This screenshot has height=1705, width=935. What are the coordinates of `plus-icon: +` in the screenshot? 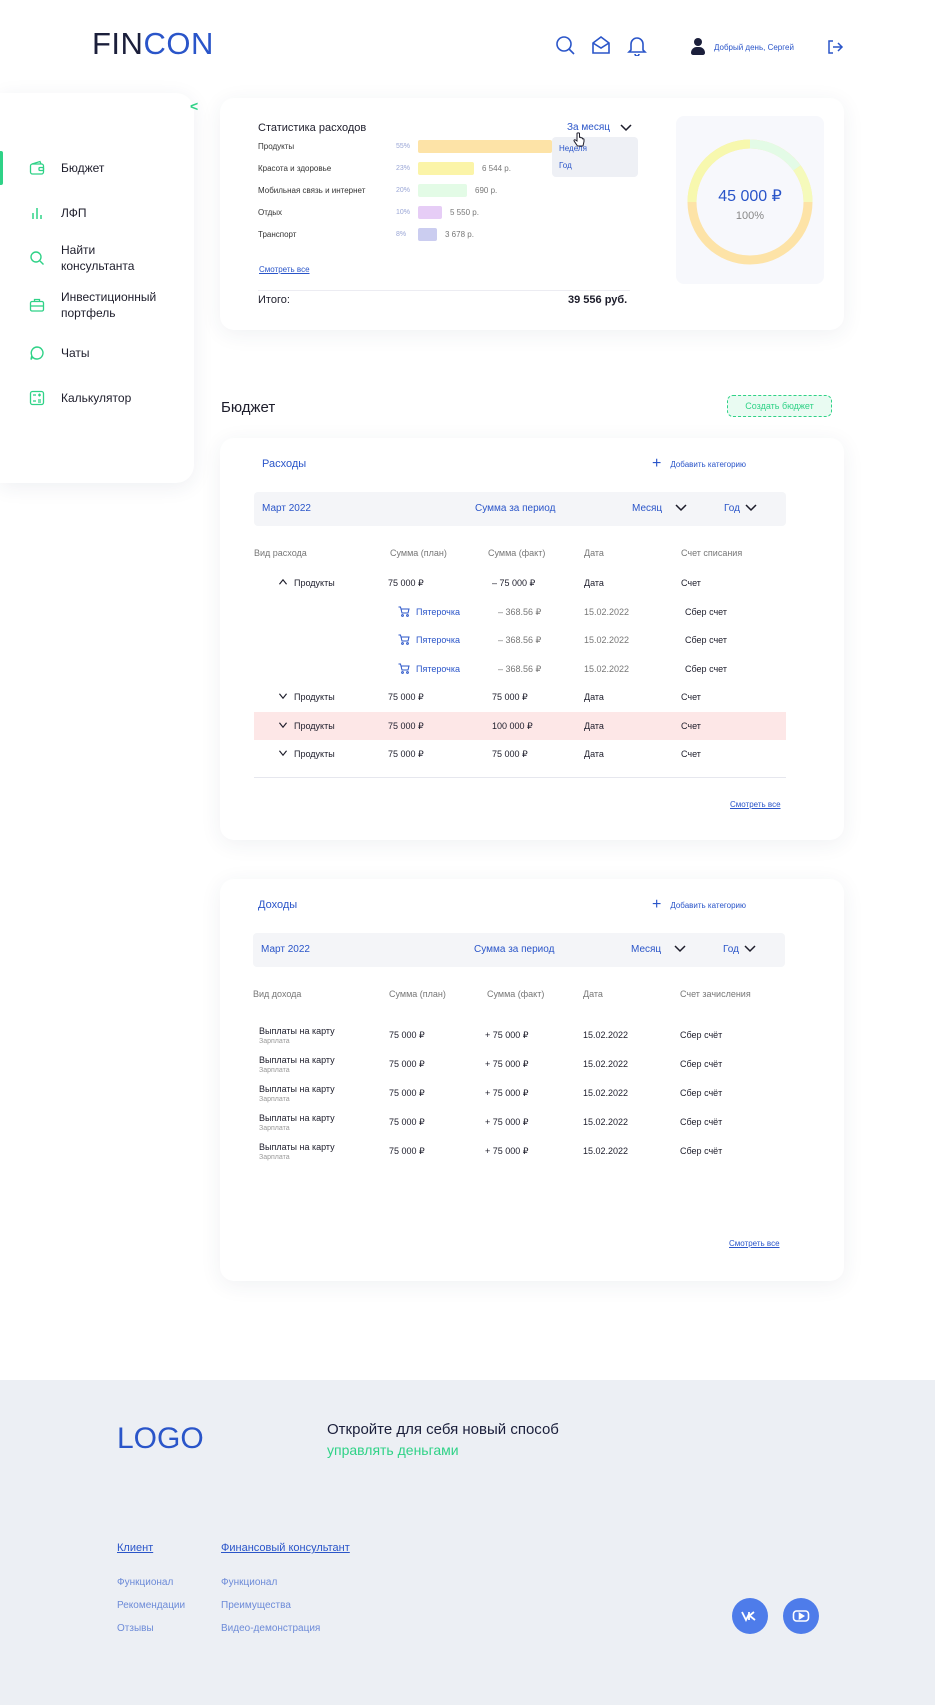 It's located at (657, 463).